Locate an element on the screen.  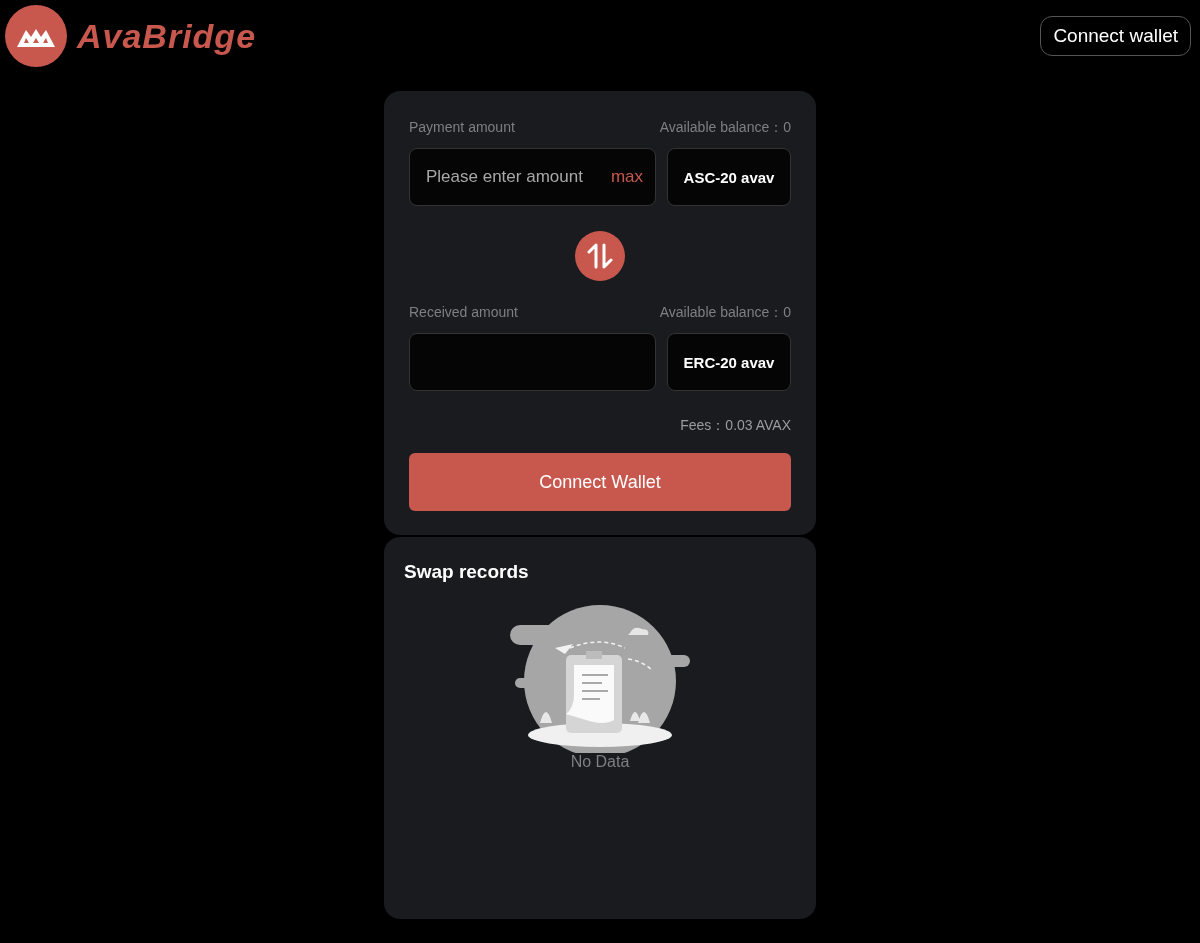
amount-field: Please enter amount max is located at coordinates (532, 177).